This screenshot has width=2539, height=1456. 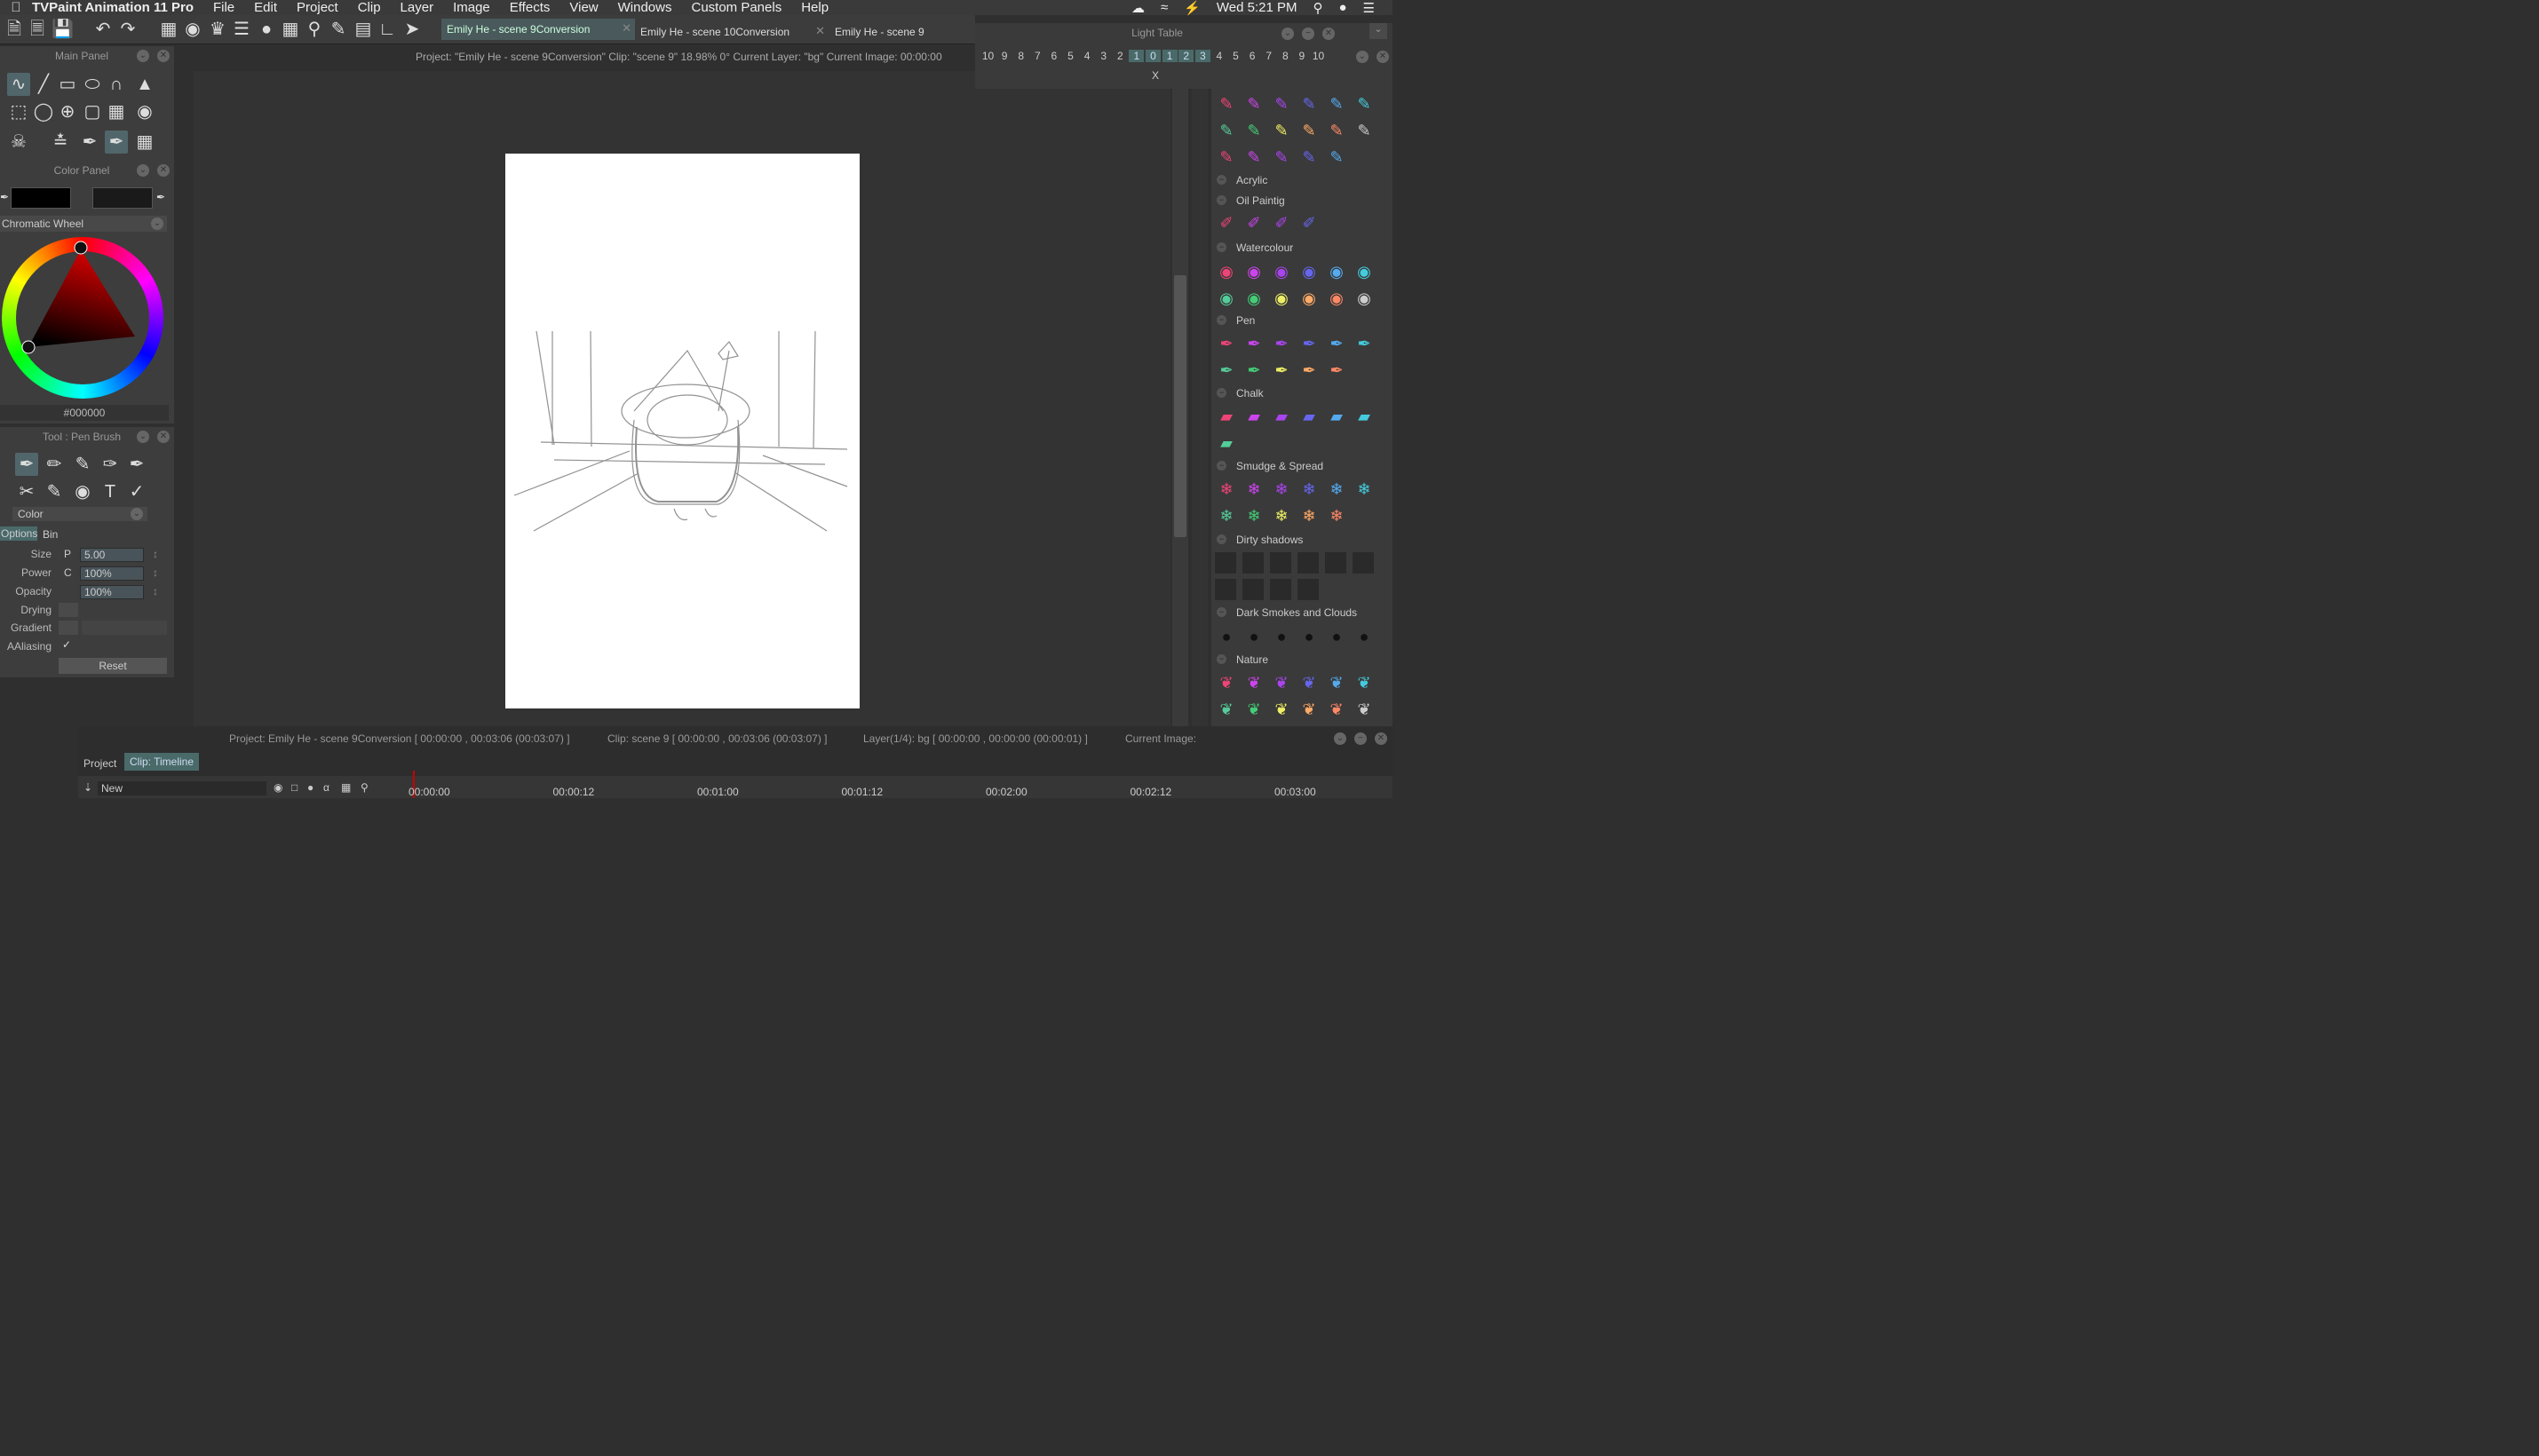 What do you see at coordinates (1202, 56) in the screenshot?
I see `light-table-frame: 3` at bounding box center [1202, 56].